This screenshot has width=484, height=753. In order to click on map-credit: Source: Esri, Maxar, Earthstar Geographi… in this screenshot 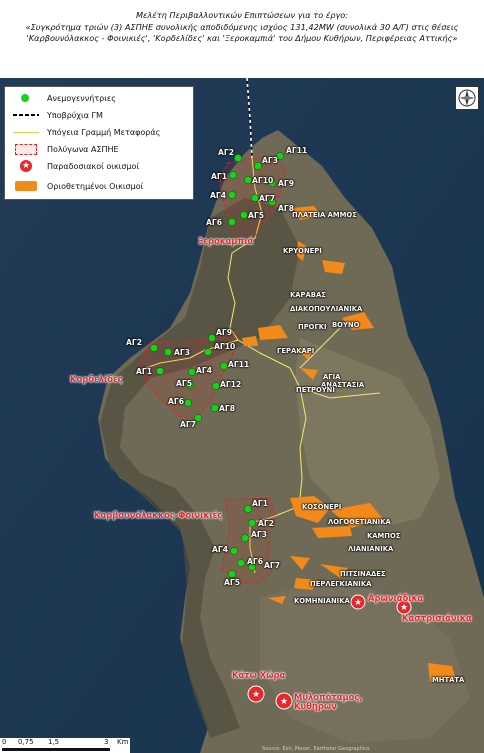, I will do `click(316, 749)`.